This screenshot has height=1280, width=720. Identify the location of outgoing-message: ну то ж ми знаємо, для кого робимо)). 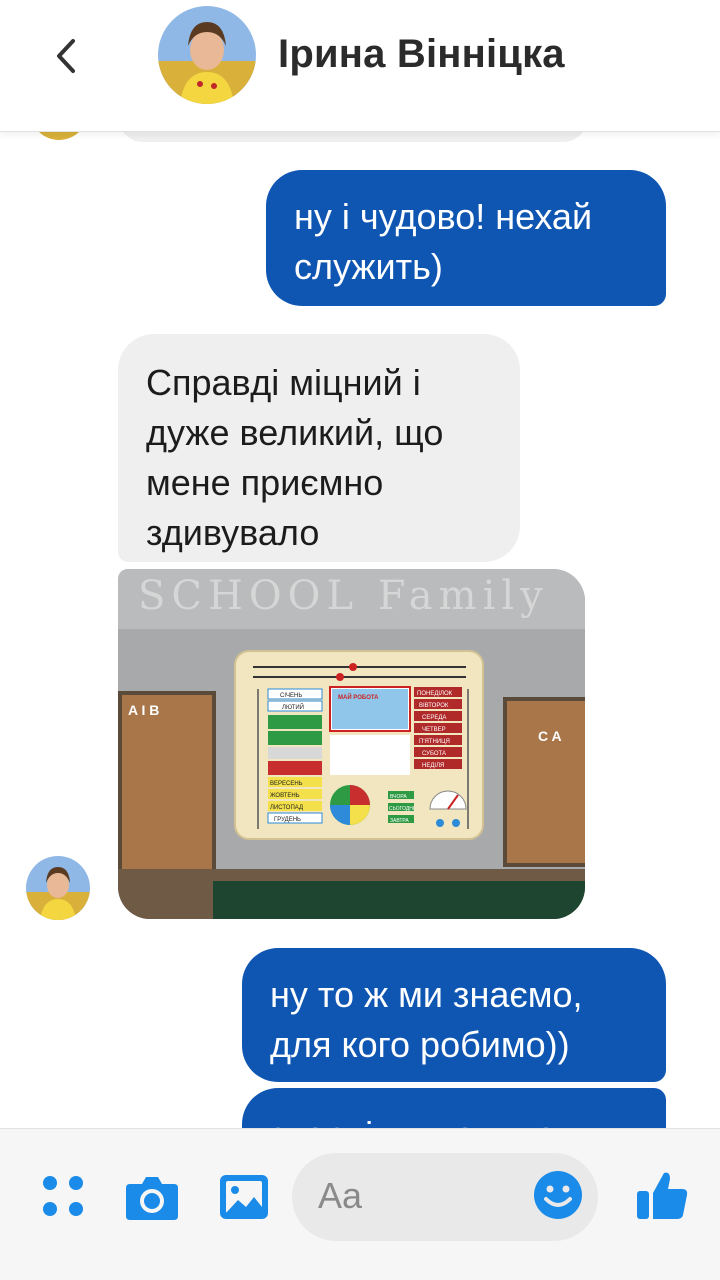
(454, 1015).